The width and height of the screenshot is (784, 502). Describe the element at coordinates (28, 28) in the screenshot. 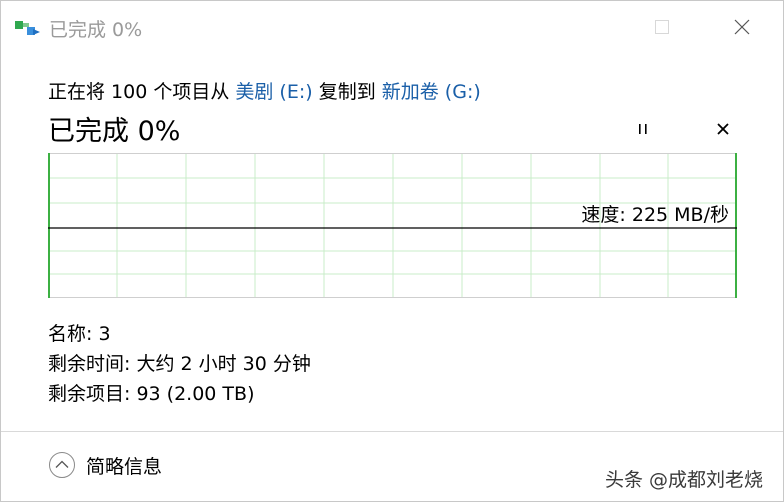

I see `file-copy-icon` at that location.